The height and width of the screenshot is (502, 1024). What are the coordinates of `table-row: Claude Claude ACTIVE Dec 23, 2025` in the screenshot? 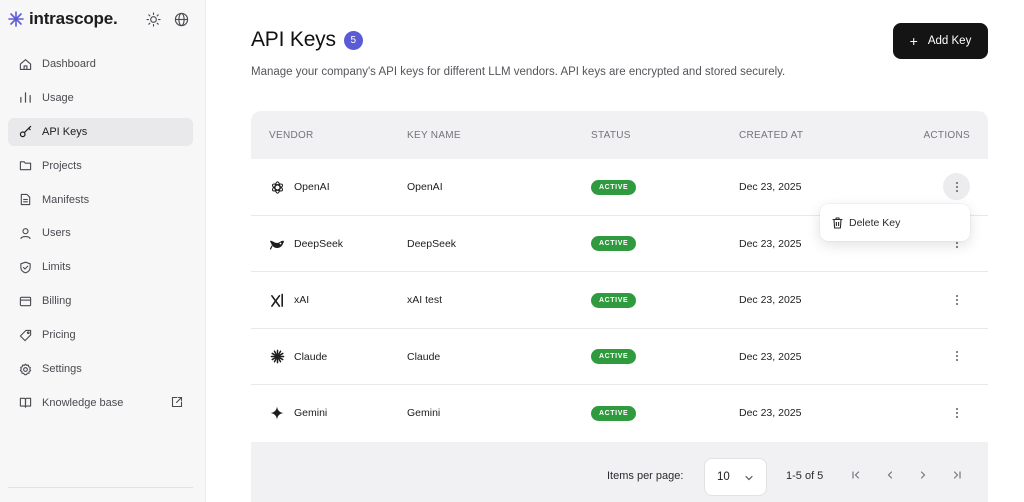 It's located at (619, 356).